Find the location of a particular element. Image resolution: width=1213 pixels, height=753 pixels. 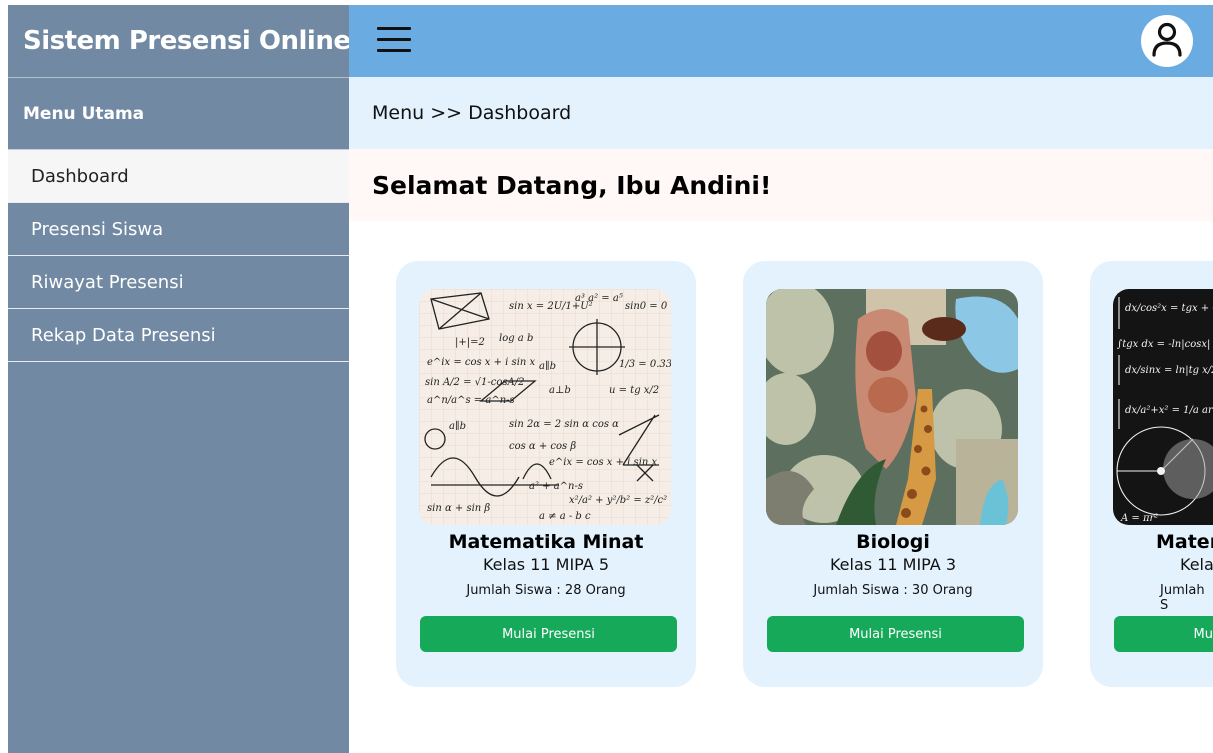

sidebar-item-presensi-siswa: Presensi Siswa is located at coordinates (178, 229).